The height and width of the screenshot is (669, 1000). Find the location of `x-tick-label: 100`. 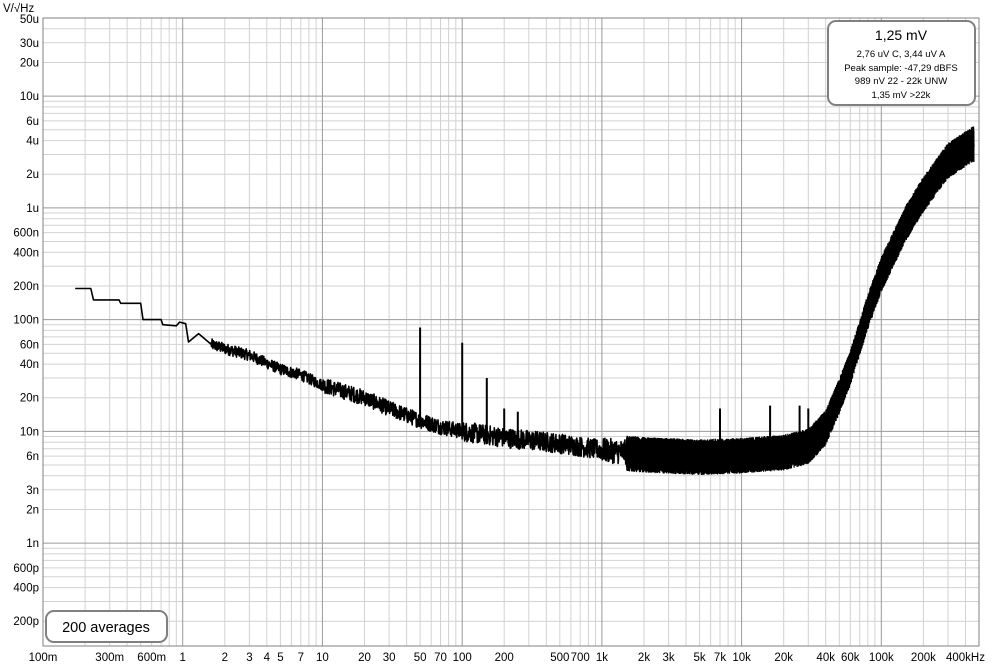

x-tick-label: 100 is located at coordinates (462, 658).